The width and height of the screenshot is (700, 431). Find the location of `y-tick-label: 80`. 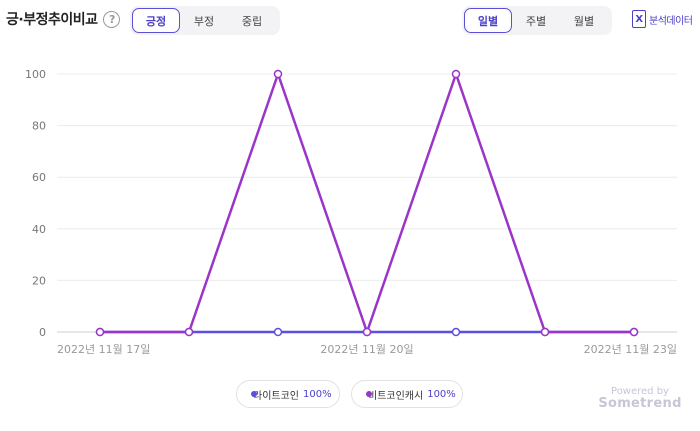

y-tick-label: 80 is located at coordinates (39, 126).